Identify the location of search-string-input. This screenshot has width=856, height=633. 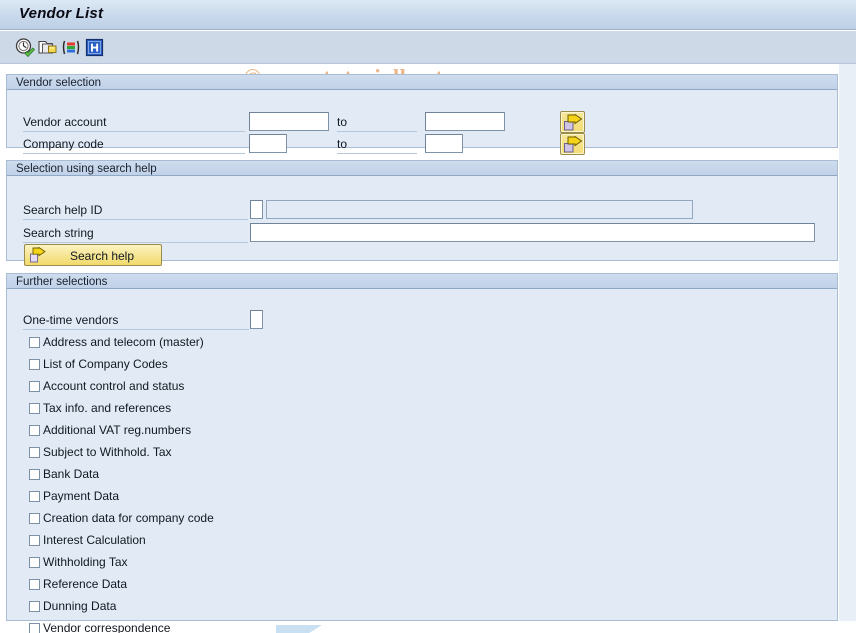
(532, 232).